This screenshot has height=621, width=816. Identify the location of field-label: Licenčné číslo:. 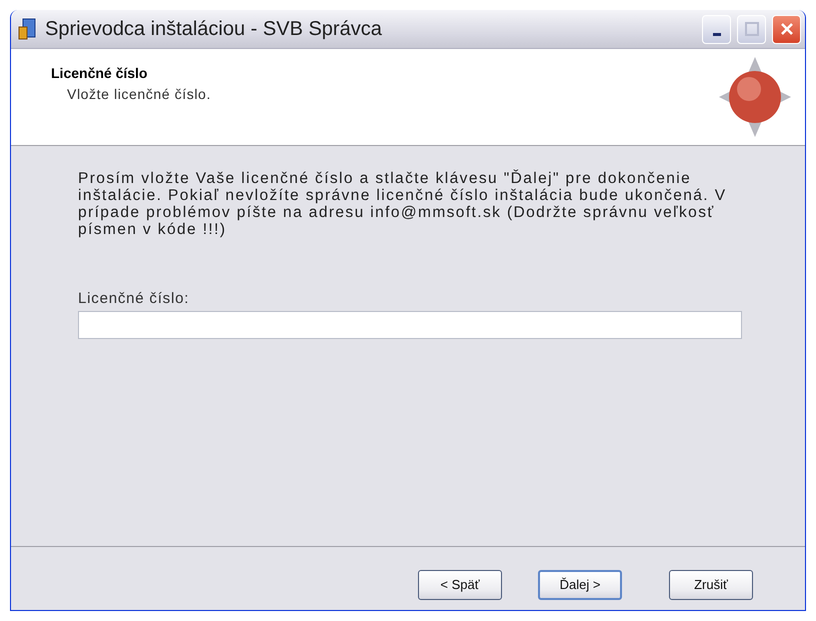
(134, 298).